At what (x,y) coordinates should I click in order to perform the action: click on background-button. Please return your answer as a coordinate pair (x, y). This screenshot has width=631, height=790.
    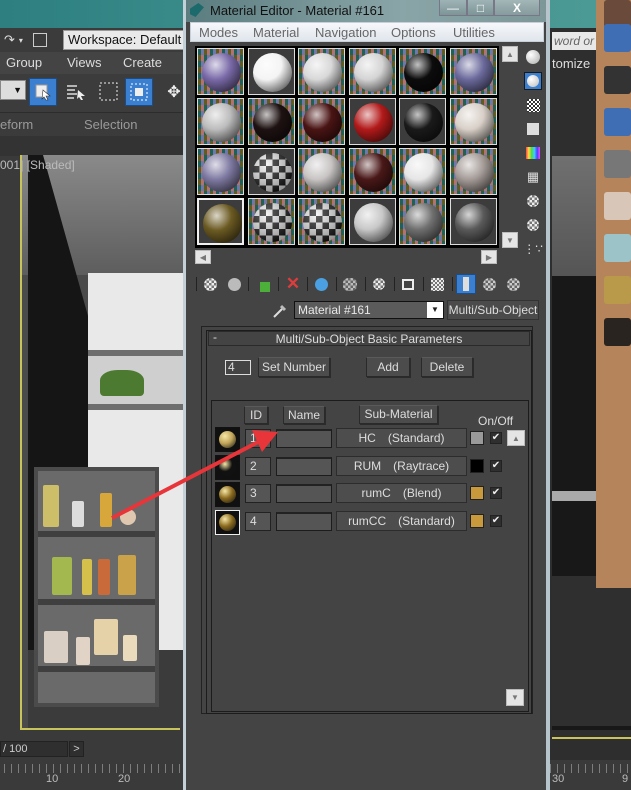
    Looking at the image, I should click on (533, 105).